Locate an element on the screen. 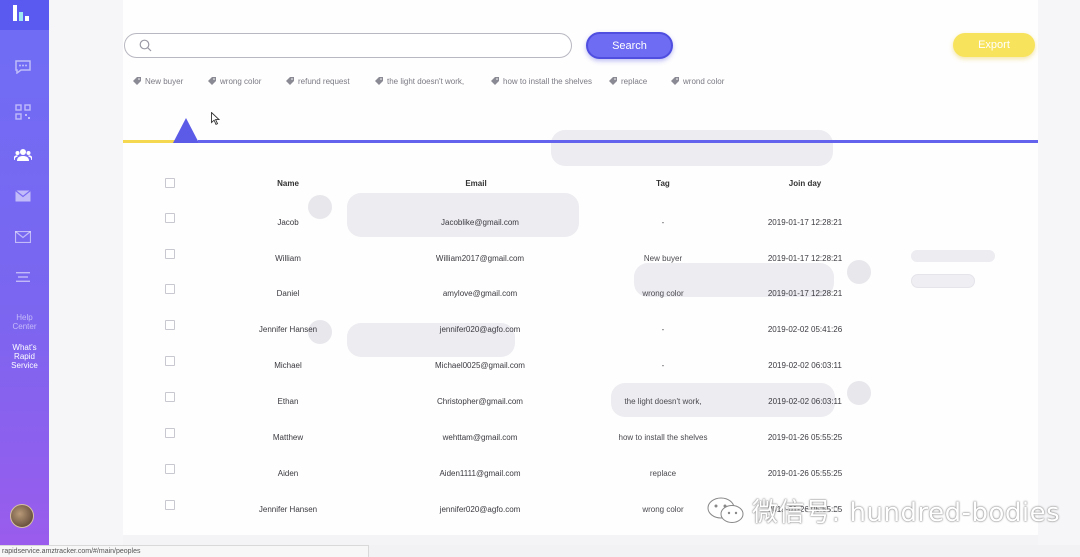 The width and height of the screenshot is (1080, 557). tag-filter: replace is located at coordinates (640, 81).